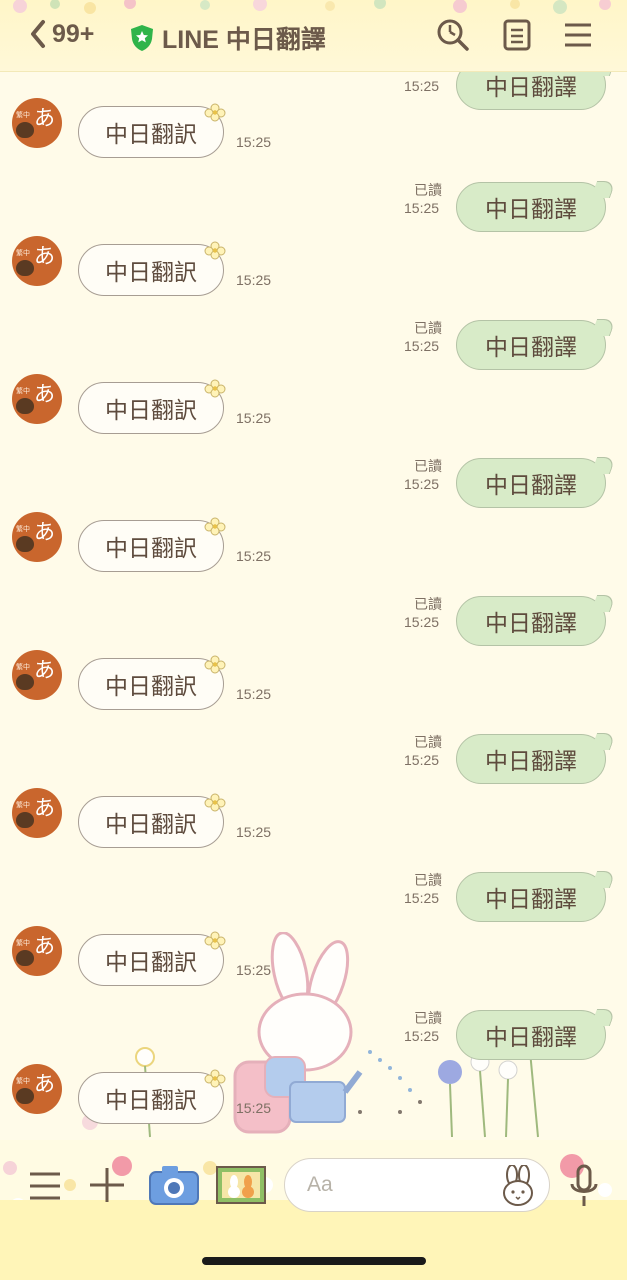  What do you see at coordinates (241, 1185) in the screenshot?
I see `photo-icon` at bounding box center [241, 1185].